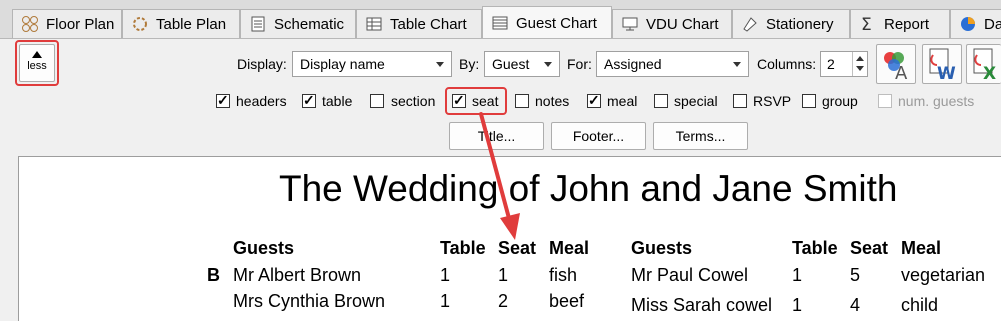 Image resolution: width=1001 pixels, height=321 pixels. Describe the element at coordinates (469, 64) in the screenshot. I see `by-label: By:` at that location.